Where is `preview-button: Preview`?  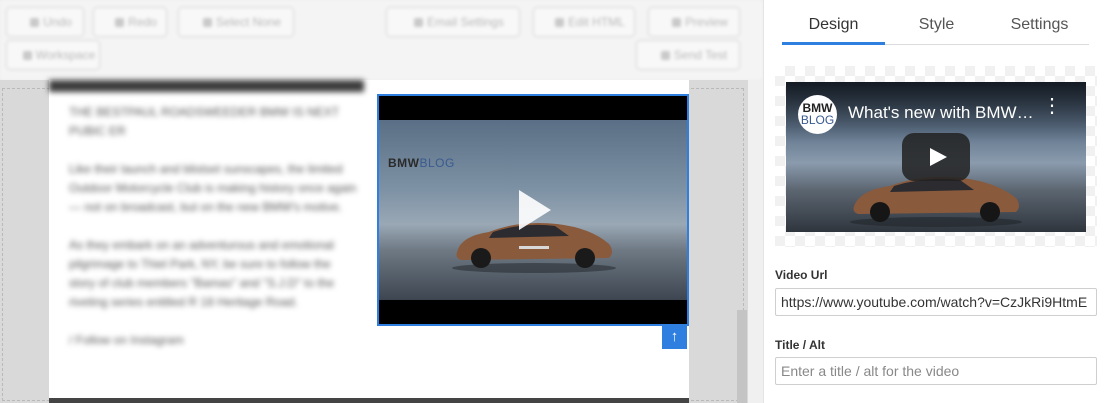
preview-button: Preview is located at coordinates (694, 22).